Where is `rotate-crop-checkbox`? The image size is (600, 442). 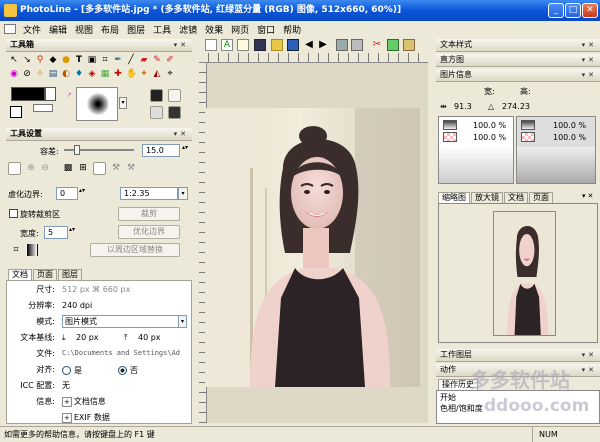
rotate-crop-checkbox is located at coordinates (13, 213).